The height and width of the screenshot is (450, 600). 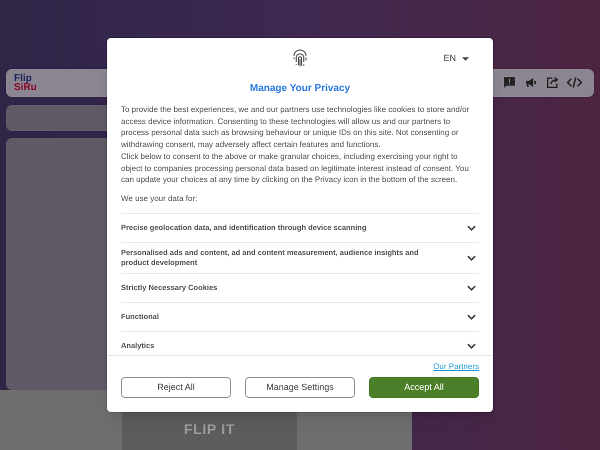 What do you see at coordinates (300, 59) in the screenshot?
I see `fingerprint-icon` at bounding box center [300, 59].